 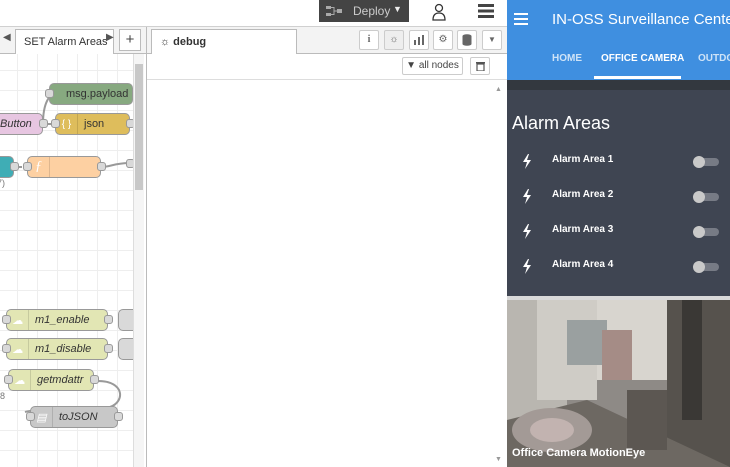 What do you see at coordinates (334, 11) in the screenshot?
I see `deploy-icon` at bounding box center [334, 11].